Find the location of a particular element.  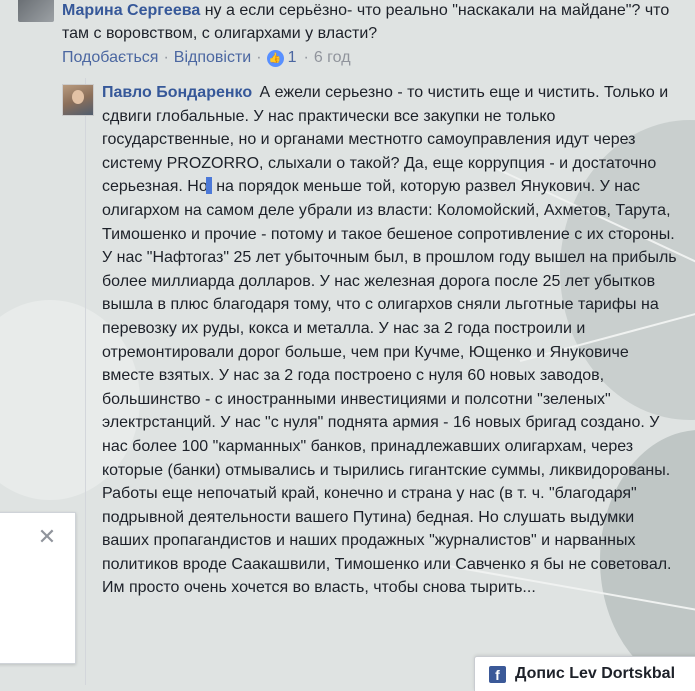

like-count: 1 is located at coordinates (292, 58).